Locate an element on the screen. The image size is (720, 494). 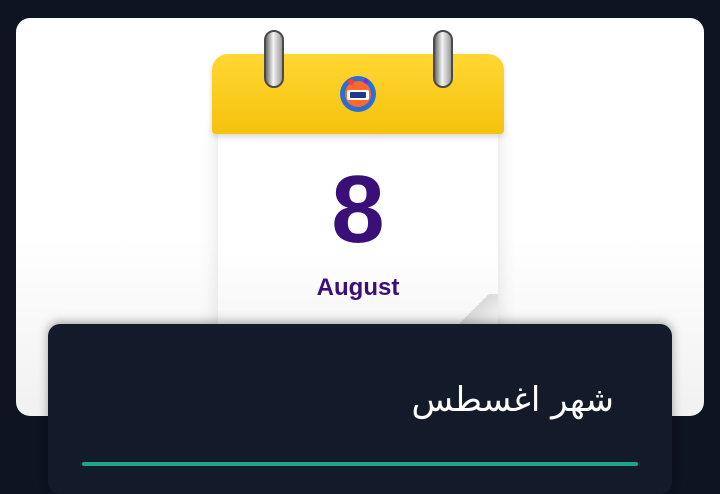
binder-ring-left is located at coordinates (274, 59).